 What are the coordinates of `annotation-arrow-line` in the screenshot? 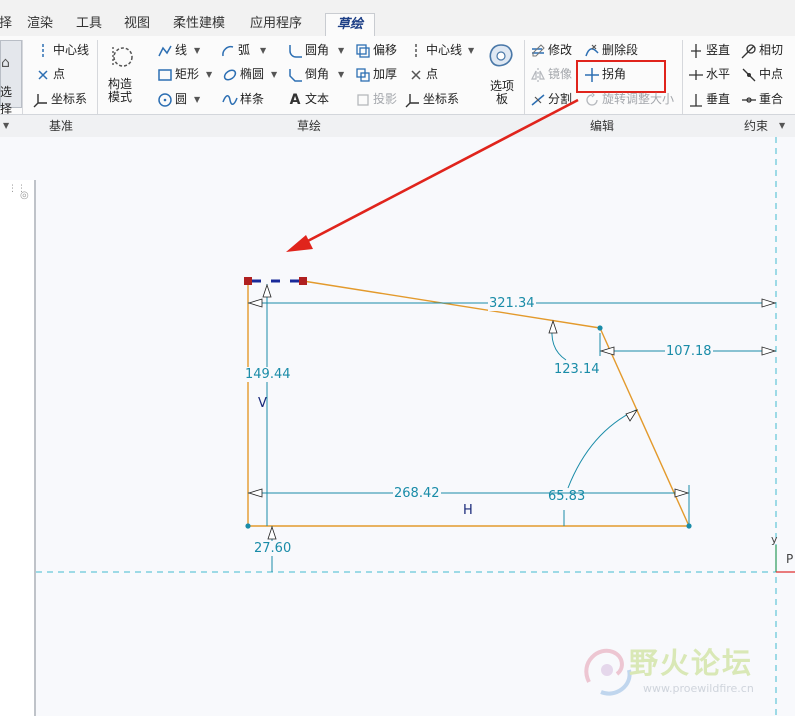 It's located at (440, 172).